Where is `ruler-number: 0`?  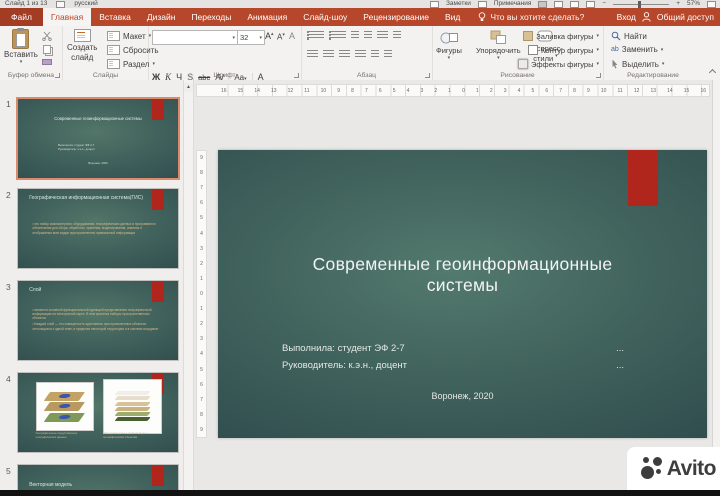 ruler-number: 0 is located at coordinates (463, 90).